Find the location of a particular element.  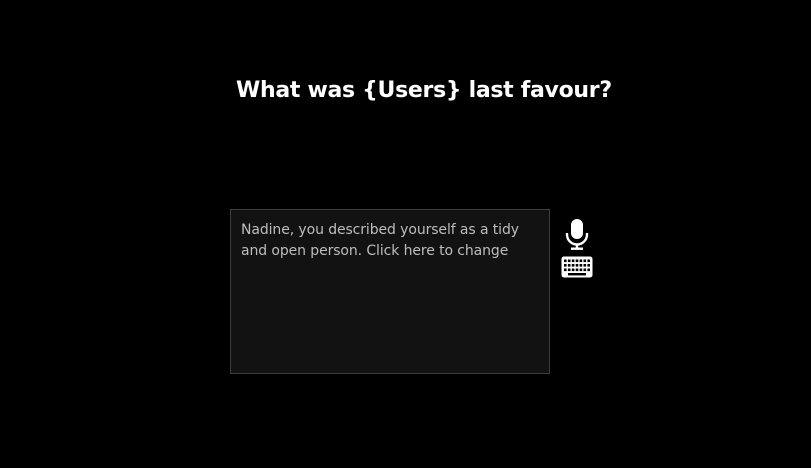

microphone-icon is located at coordinates (577, 234).